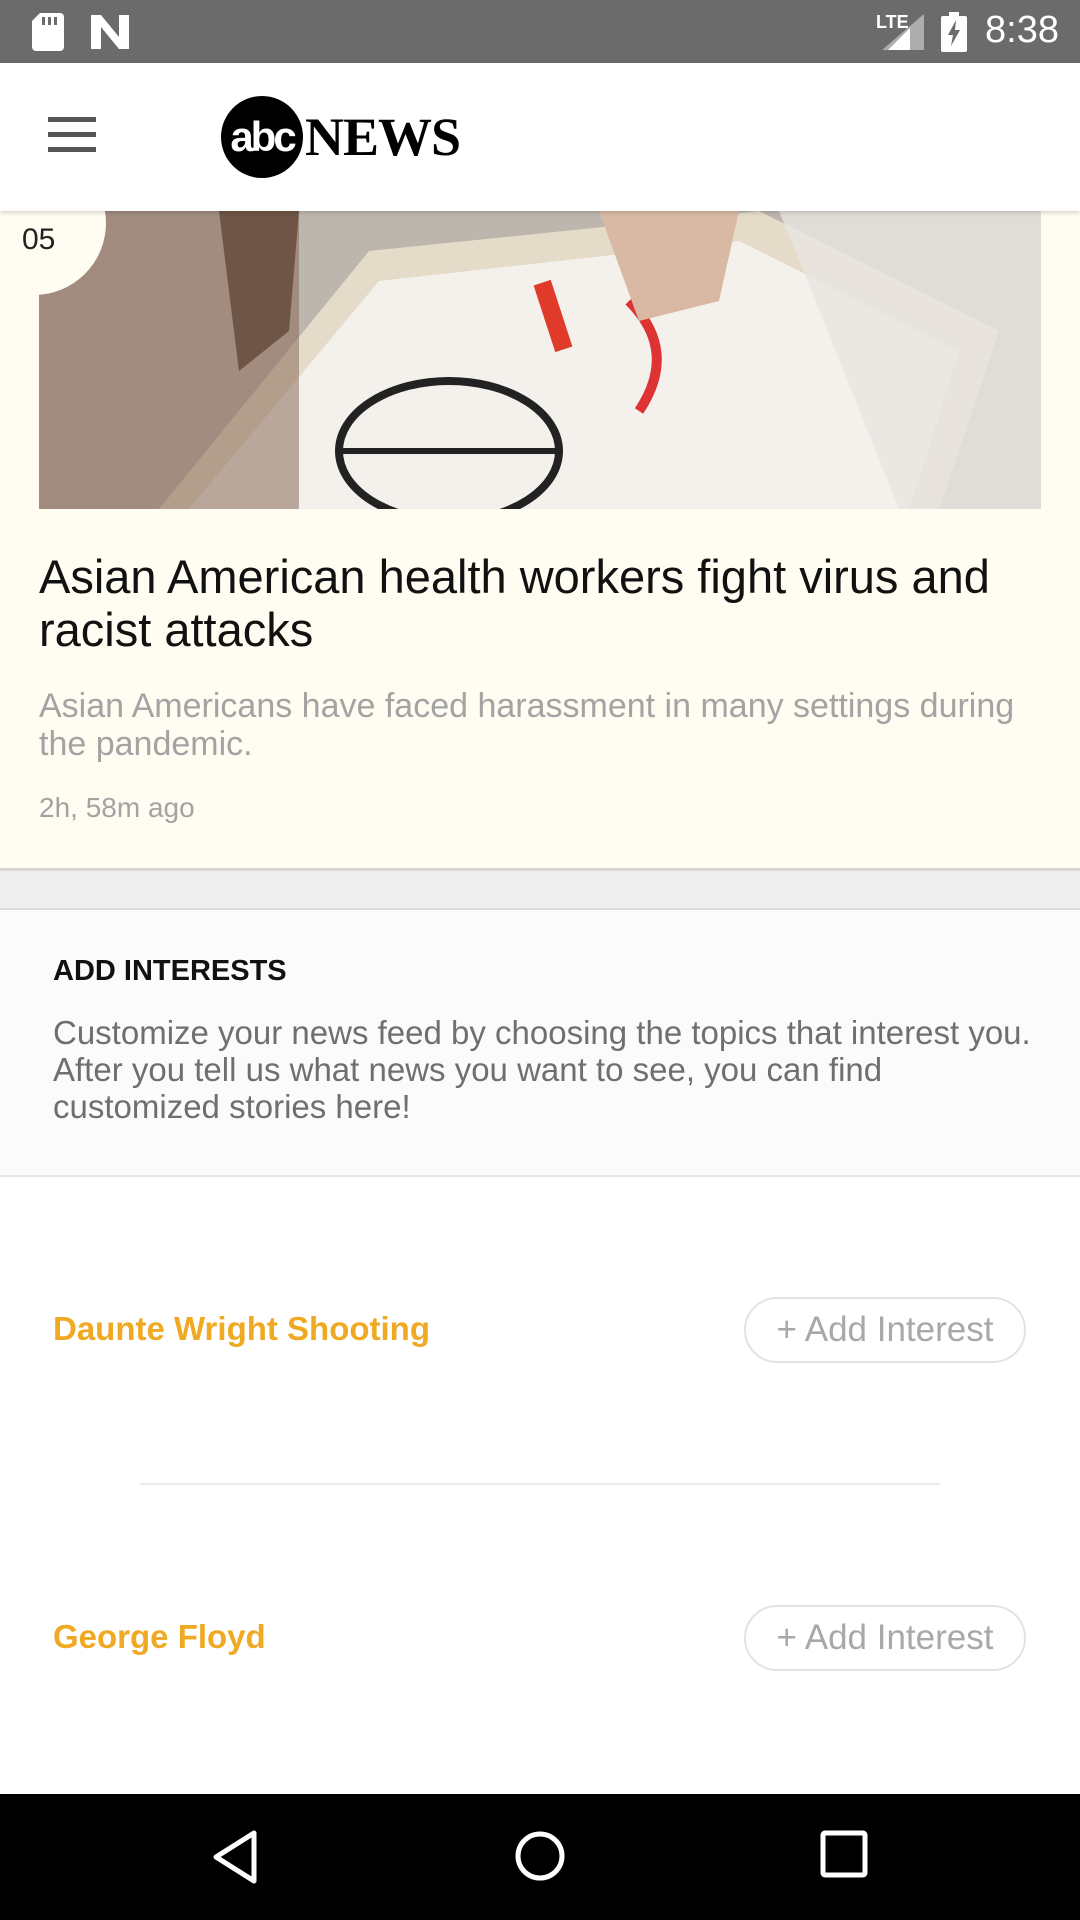  Describe the element at coordinates (117, 807) in the screenshot. I see `story-timestamp: 2h, 58m ago` at that location.